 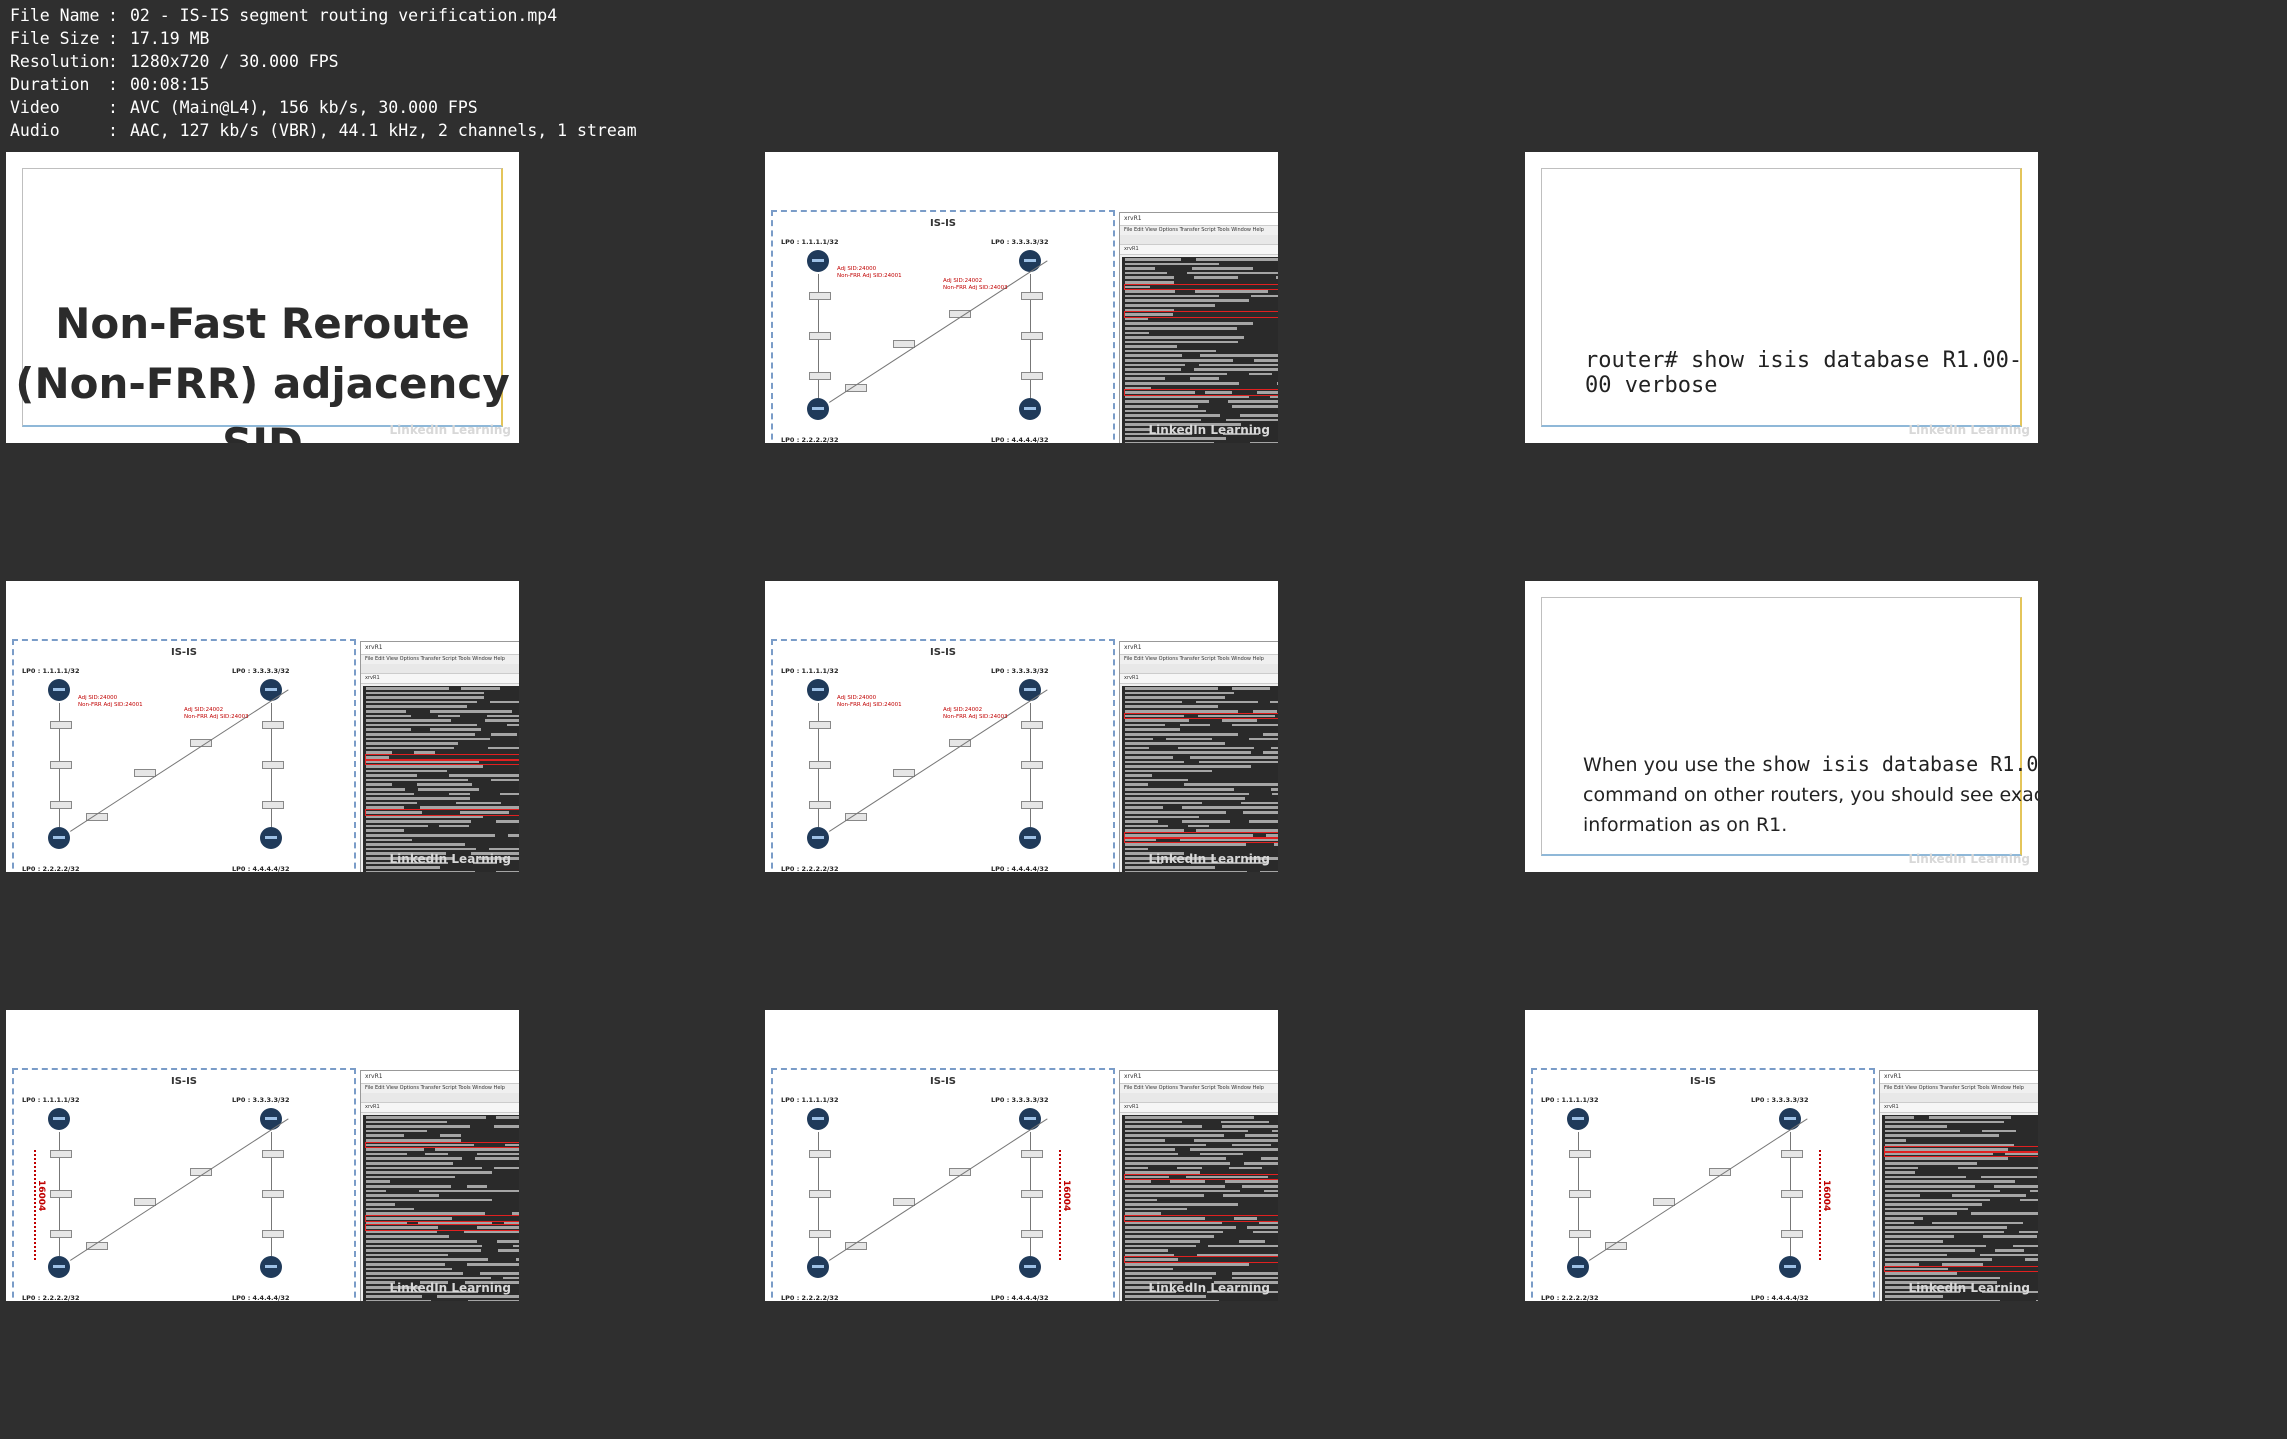 What do you see at coordinates (262, 371) in the screenshot?
I see `slide-title: Non-Fast Reroute (Non-FRR) adjacency SID` at bounding box center [262, 371].